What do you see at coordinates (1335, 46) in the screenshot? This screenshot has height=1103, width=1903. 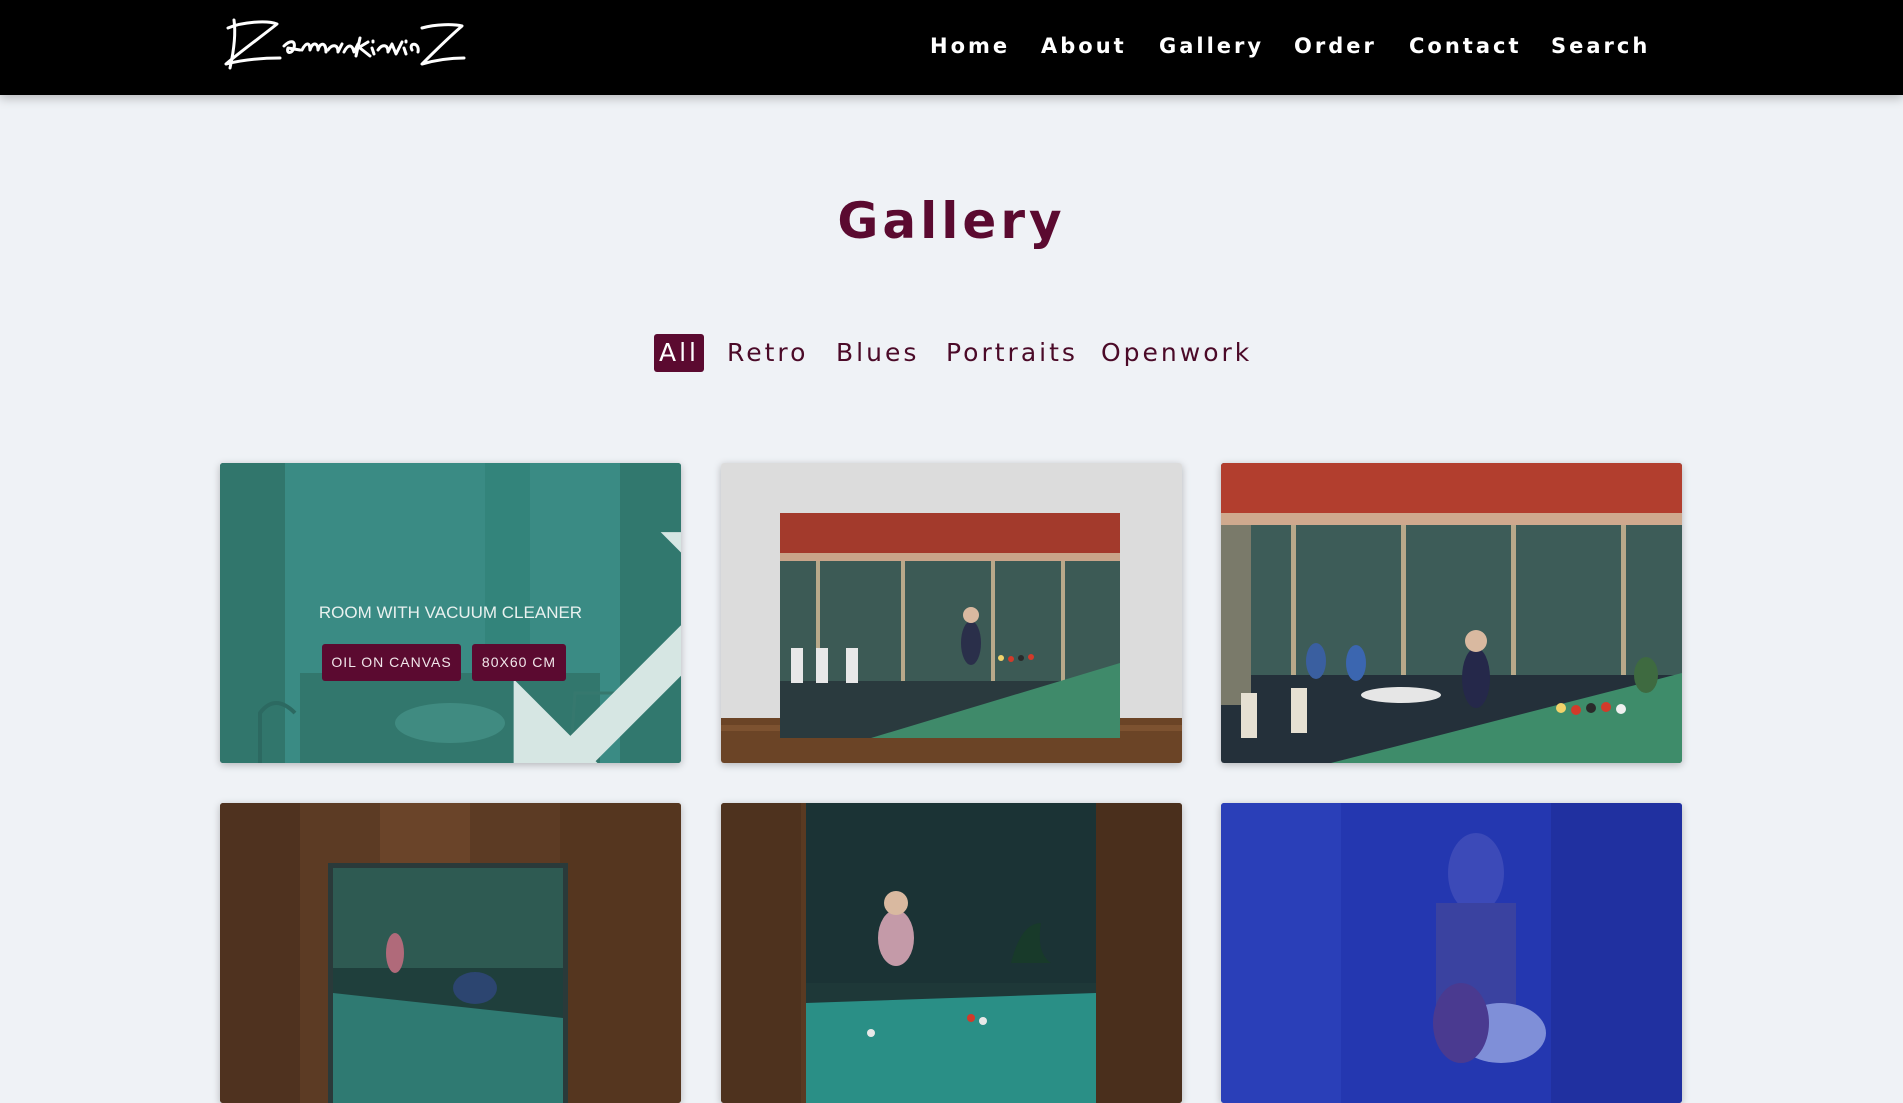 I see `nav-order: Order` at bounding box center [1335, 46].